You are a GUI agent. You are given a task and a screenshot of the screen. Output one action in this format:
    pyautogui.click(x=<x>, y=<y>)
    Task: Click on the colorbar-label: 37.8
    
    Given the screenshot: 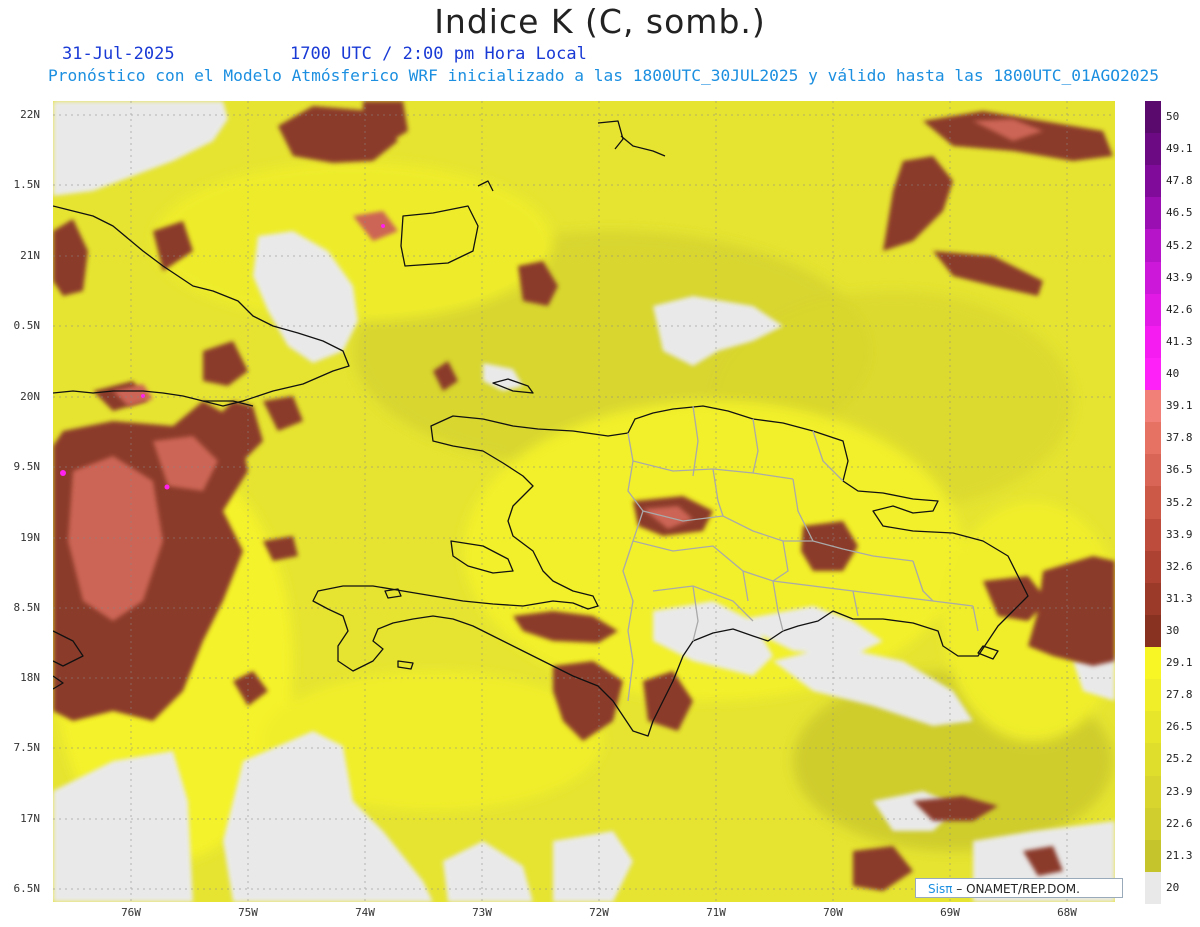 What is the action you would take?
    pyautogui.click(x=1179, y=438)
    